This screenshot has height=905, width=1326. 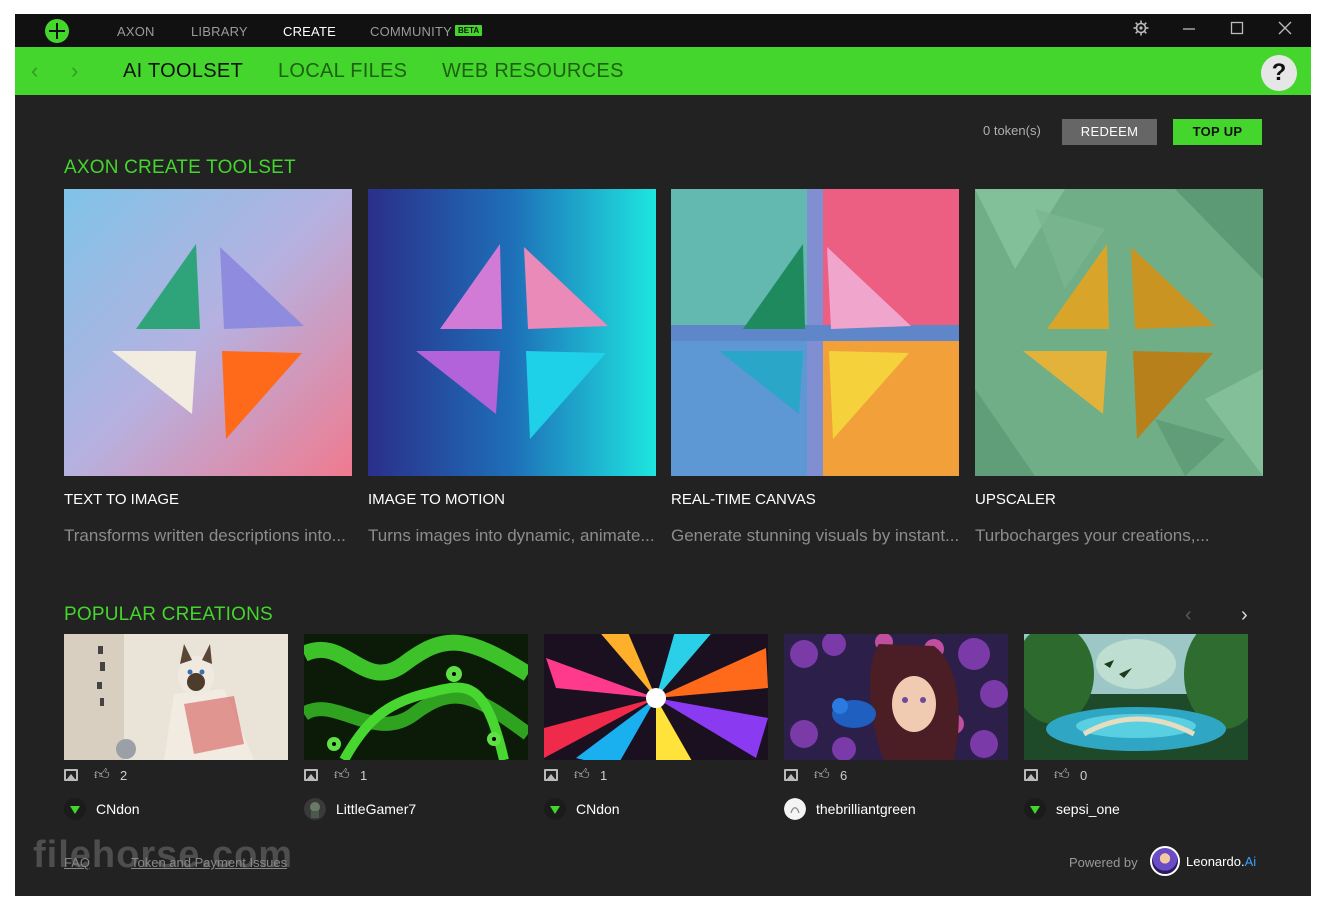 I want to click on username: LittleGamer7, so click(x=376, y=809).